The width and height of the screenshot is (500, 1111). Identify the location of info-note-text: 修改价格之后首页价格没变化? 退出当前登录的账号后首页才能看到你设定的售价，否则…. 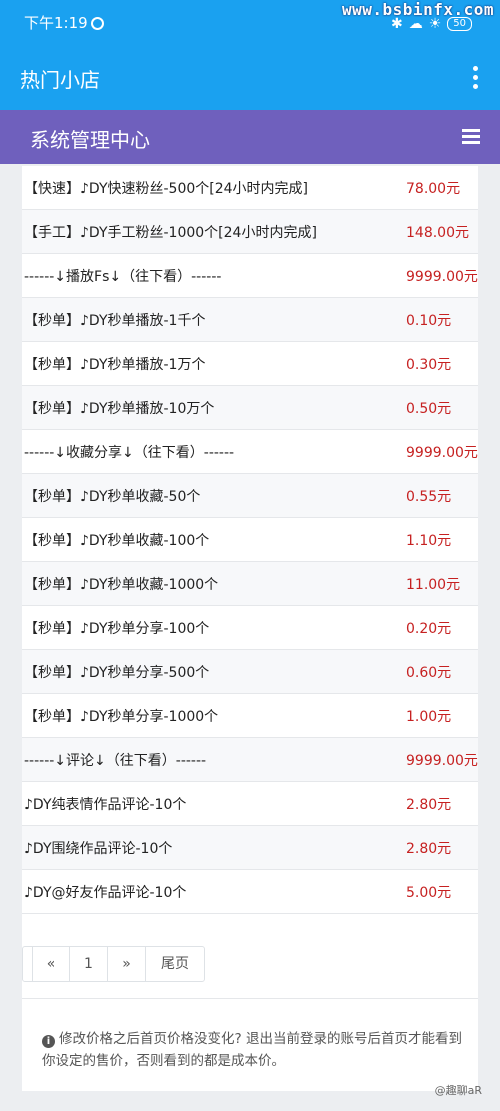
(252, 1050).